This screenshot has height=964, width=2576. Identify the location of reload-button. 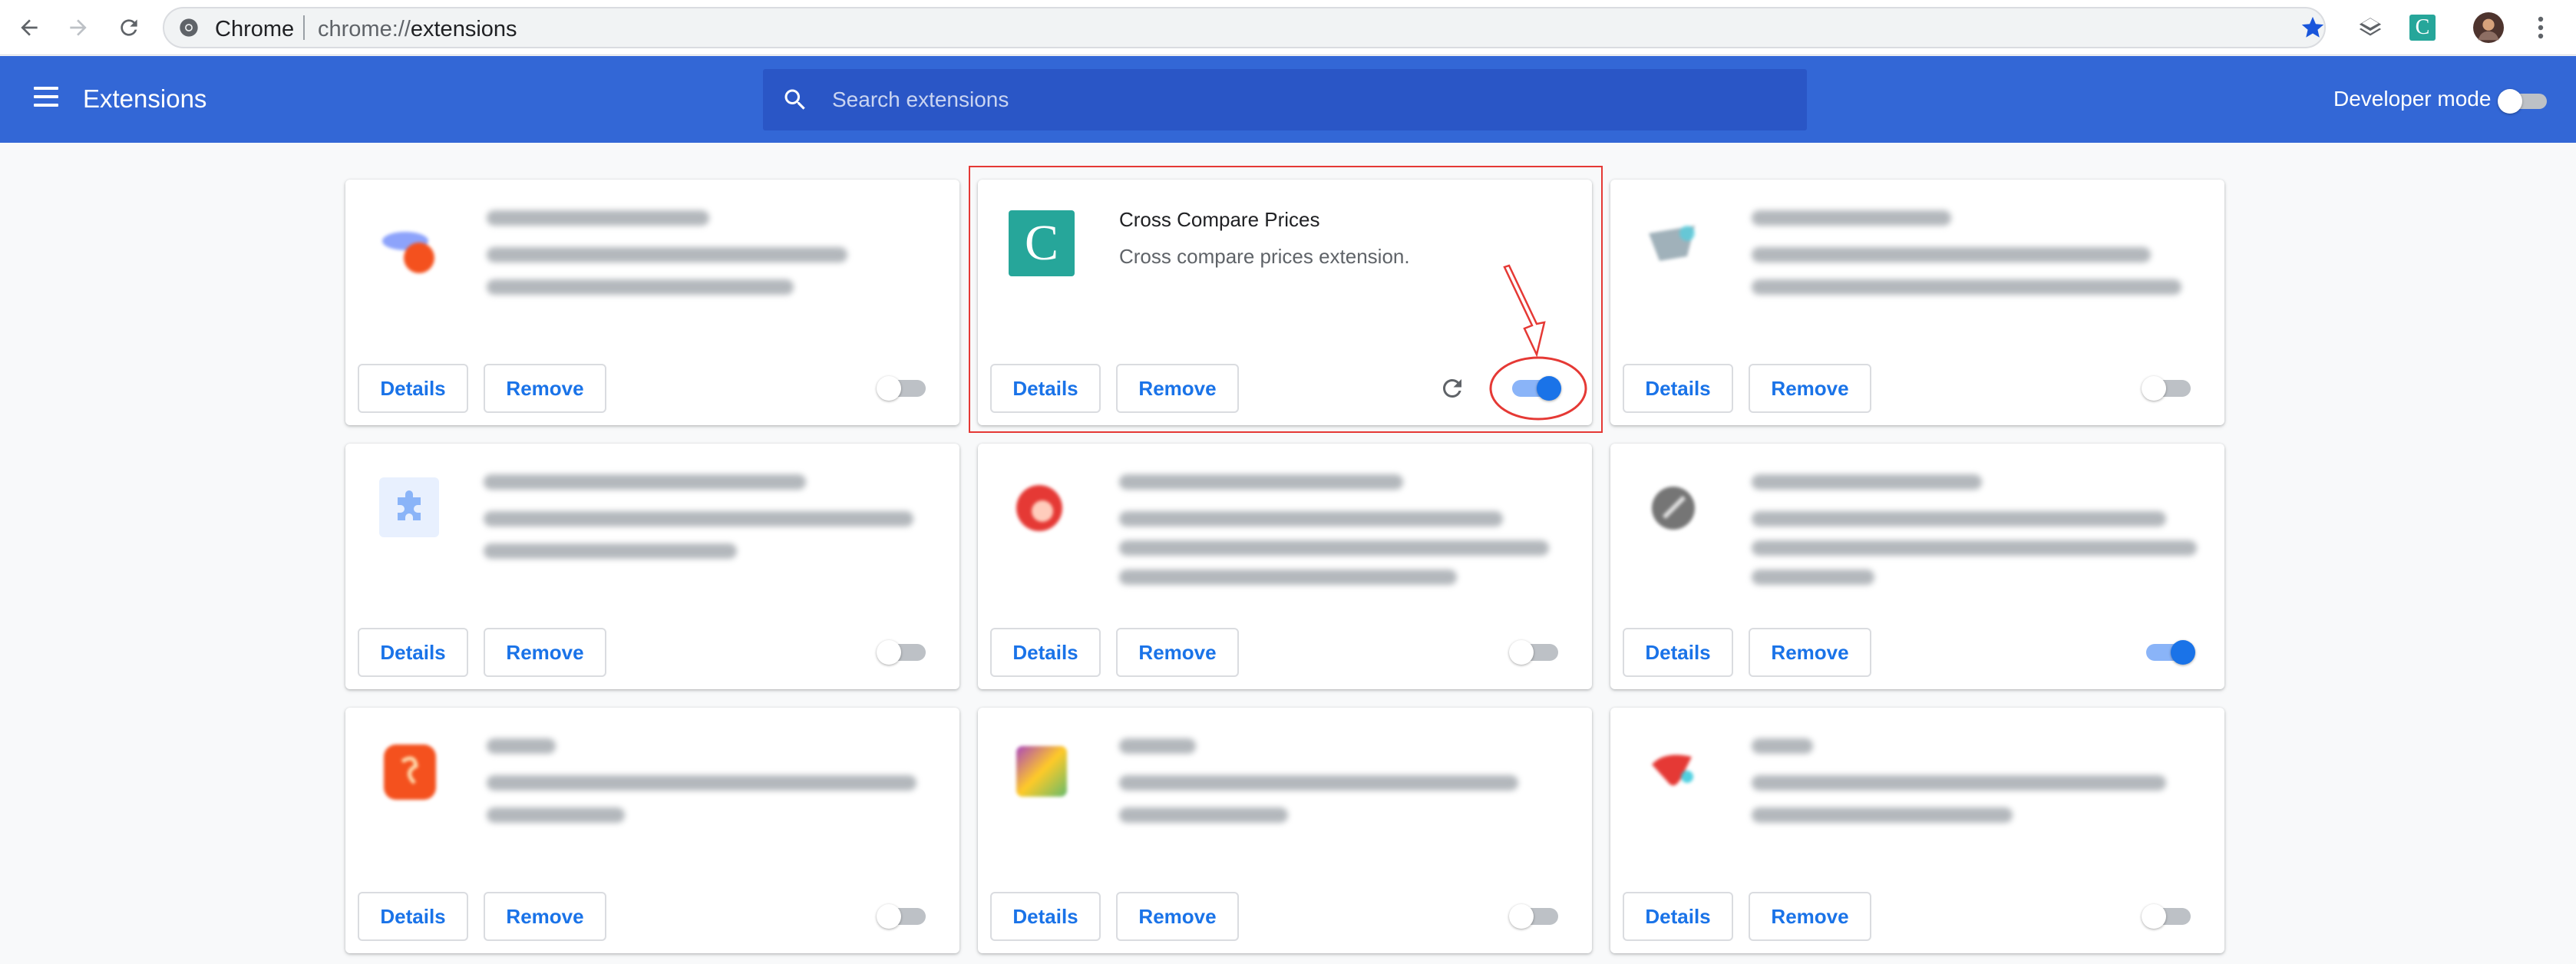
(129, 28).